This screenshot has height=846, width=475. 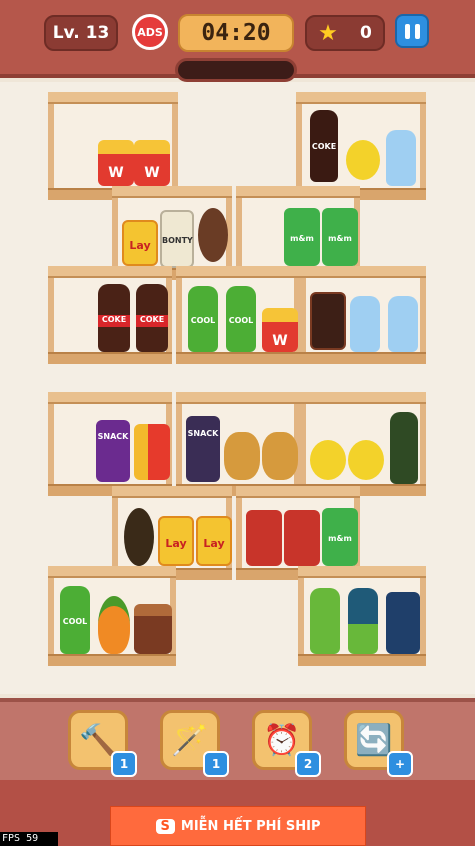 I want to click on shelf: W W, so click(x=113, y=146).